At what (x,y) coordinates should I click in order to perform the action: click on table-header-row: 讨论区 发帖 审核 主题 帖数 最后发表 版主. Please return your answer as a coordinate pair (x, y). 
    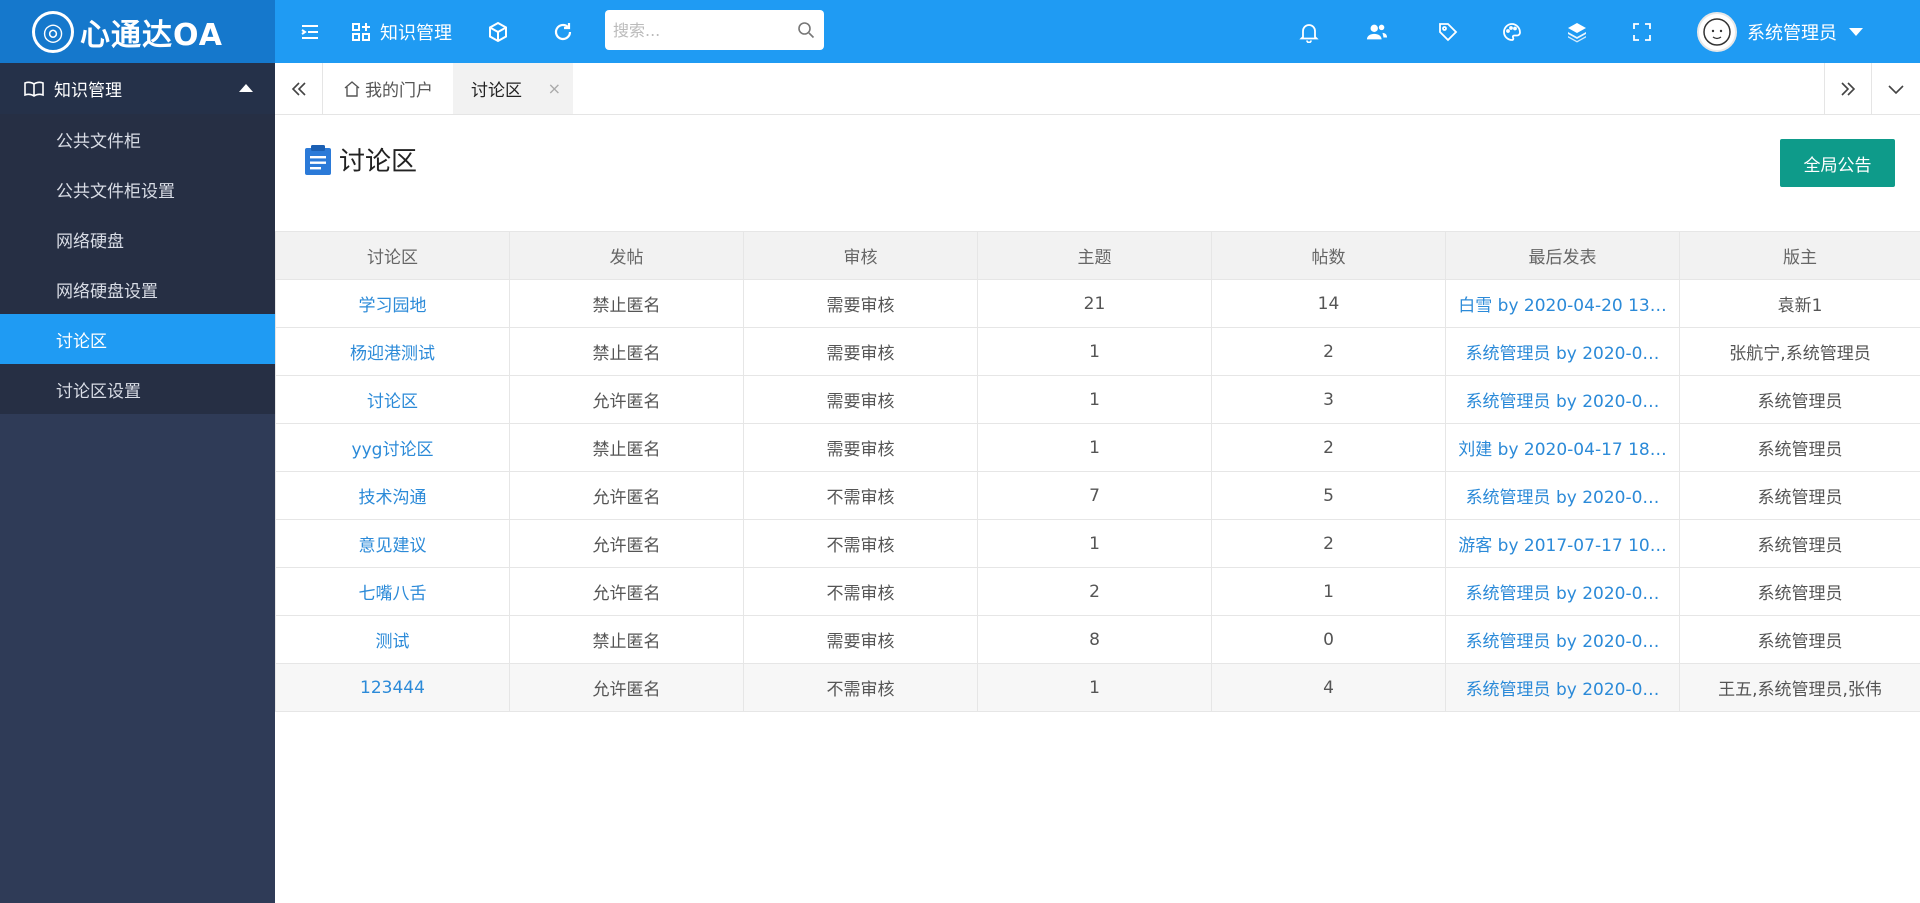
    Looking at the image, I should click on (1097, 255).